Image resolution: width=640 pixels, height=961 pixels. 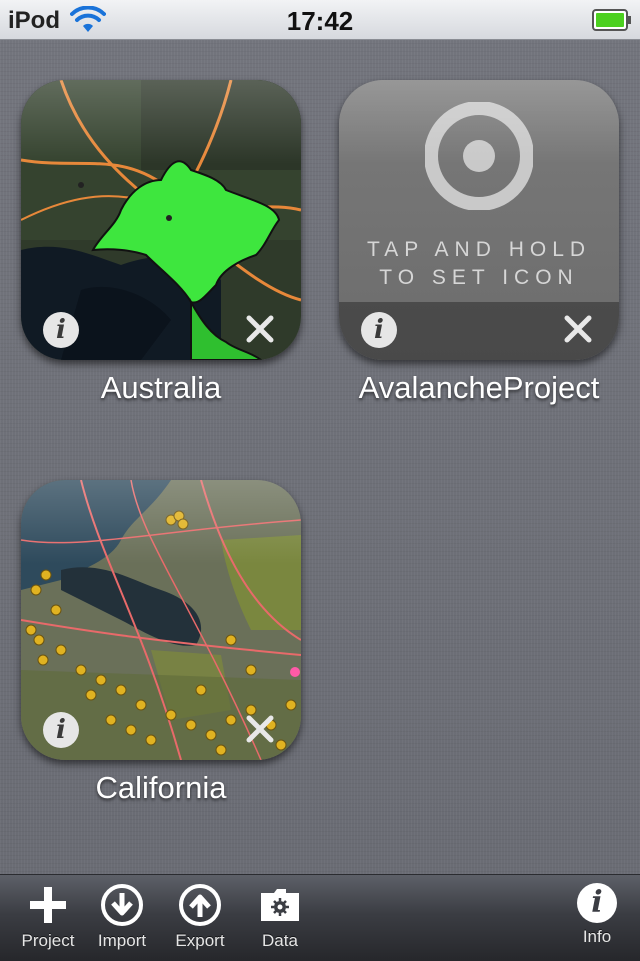 I want to click on status-time: 17:42, so click(x=320, y=21).